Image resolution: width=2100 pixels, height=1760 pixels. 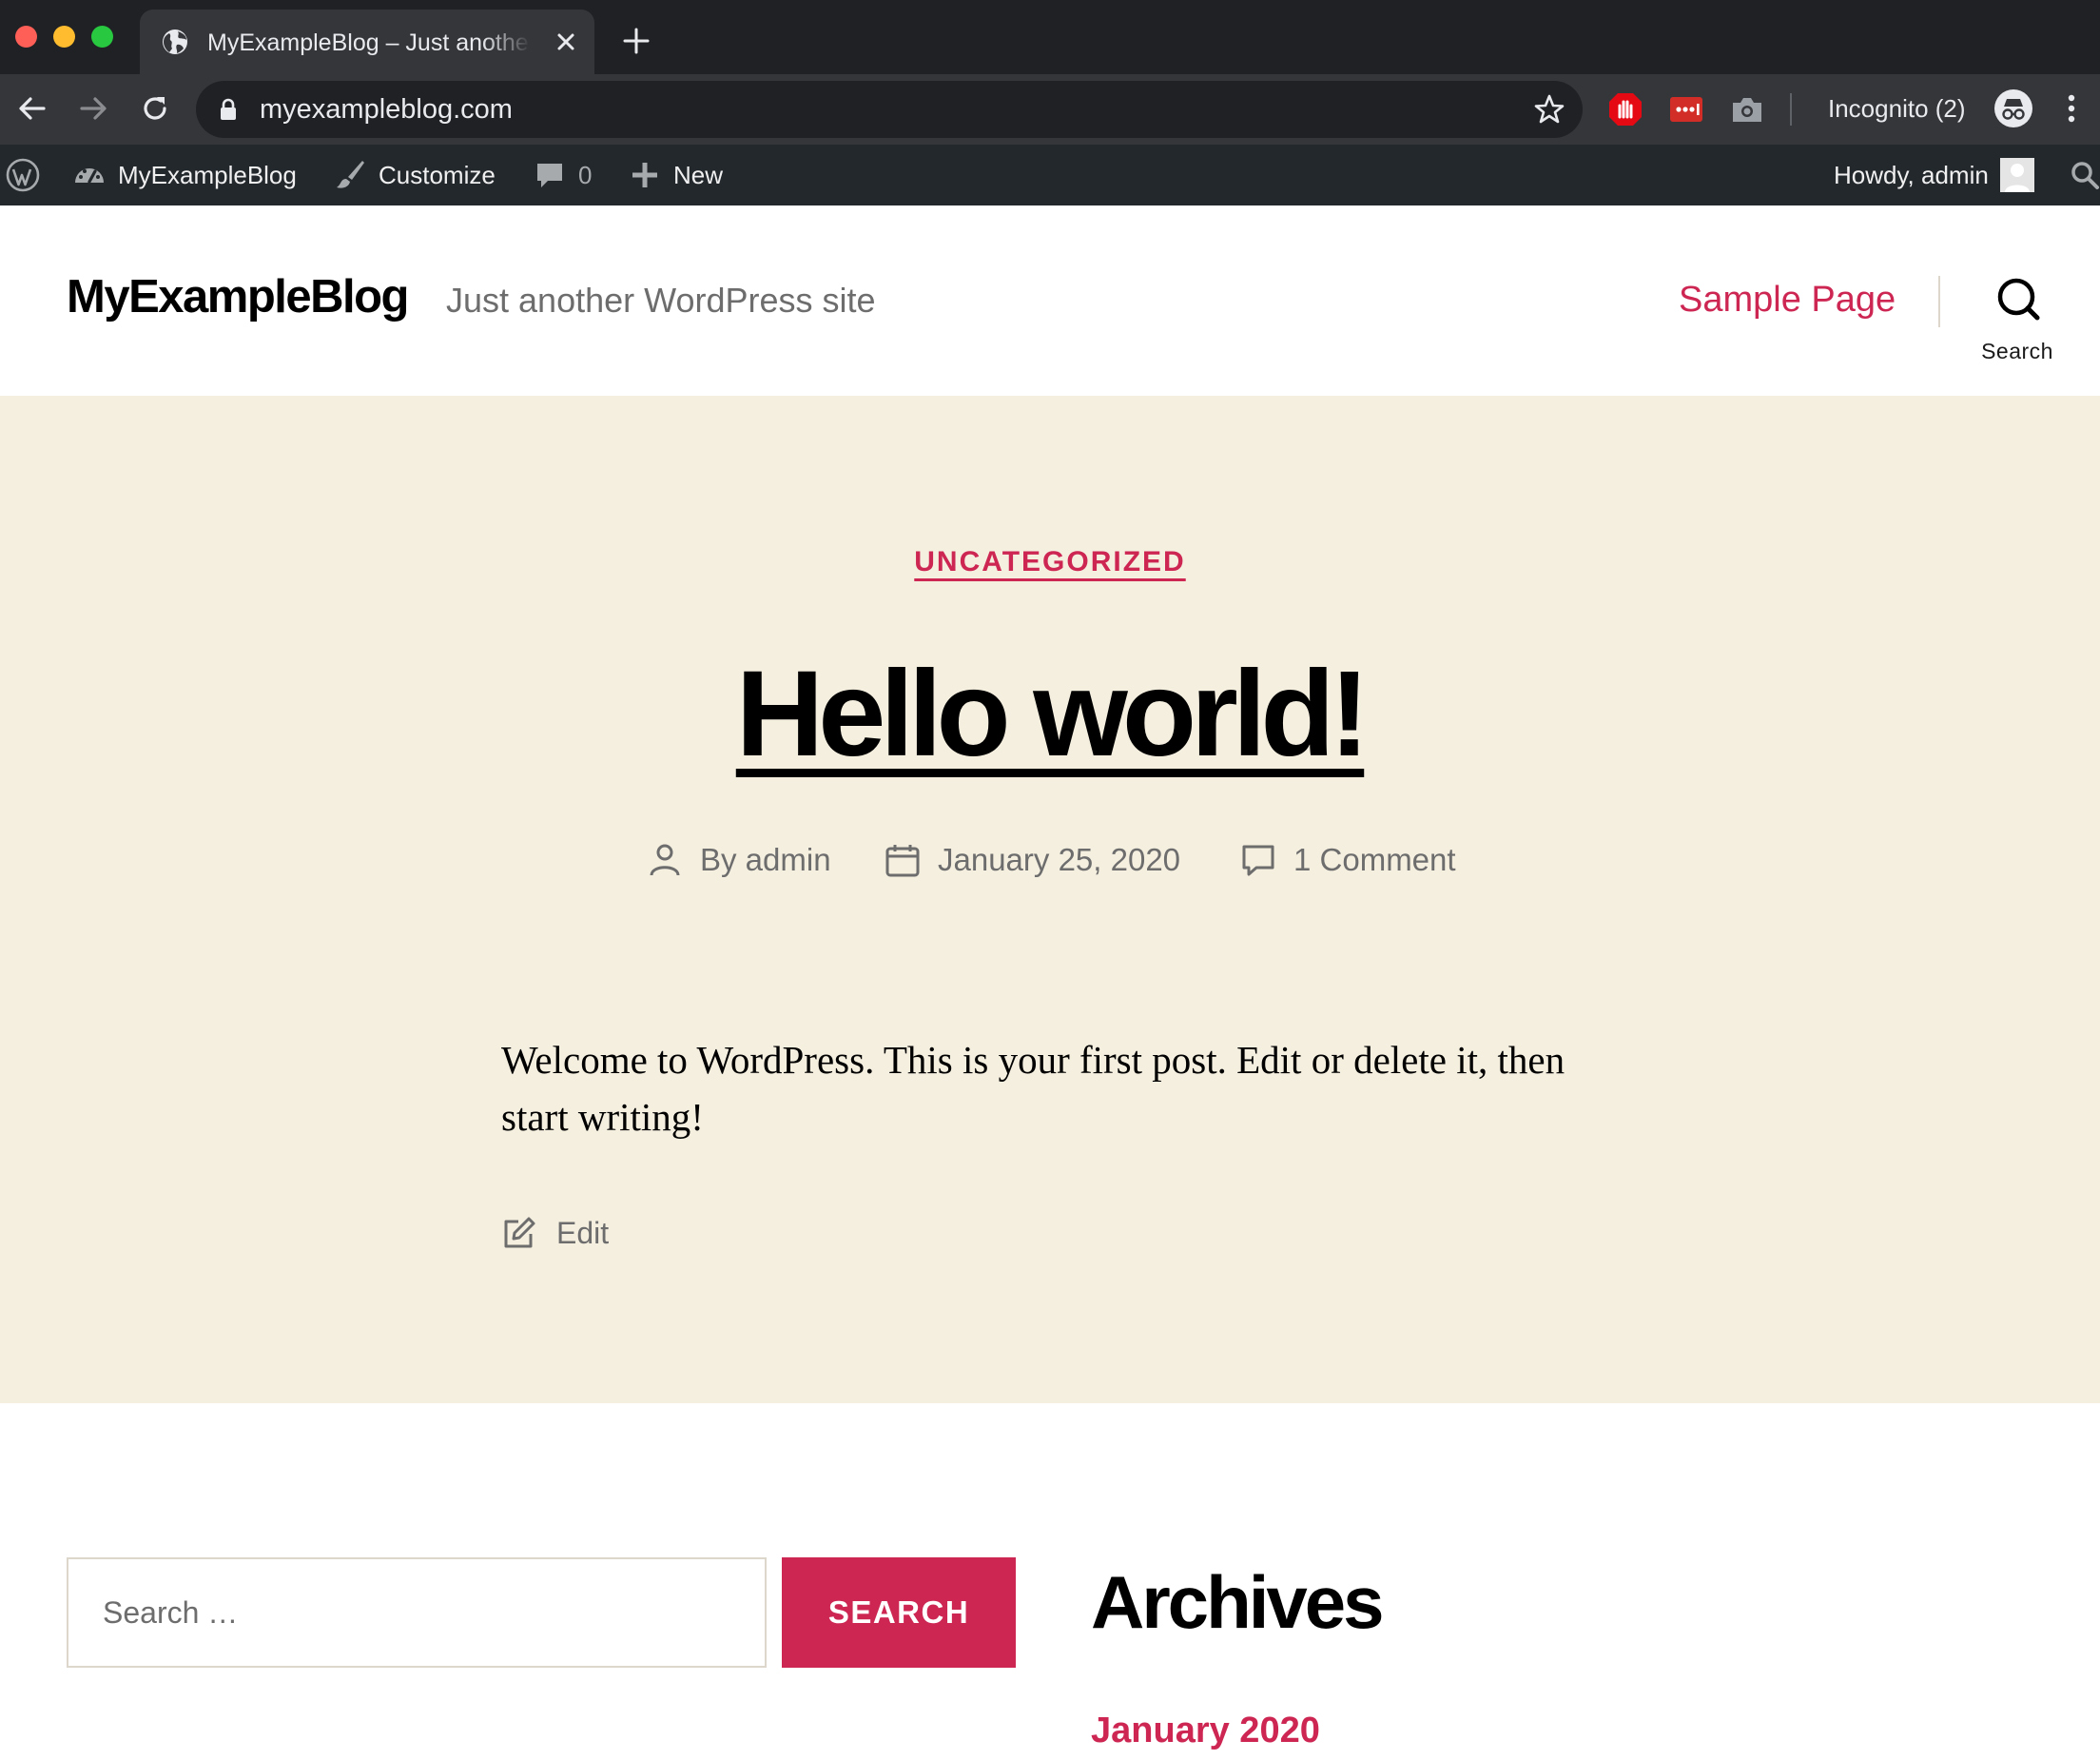 What do you see at coordinates (549, 175) in the screenshot?
I see `comment-bubble-icon` at bounding box center [549, 175].